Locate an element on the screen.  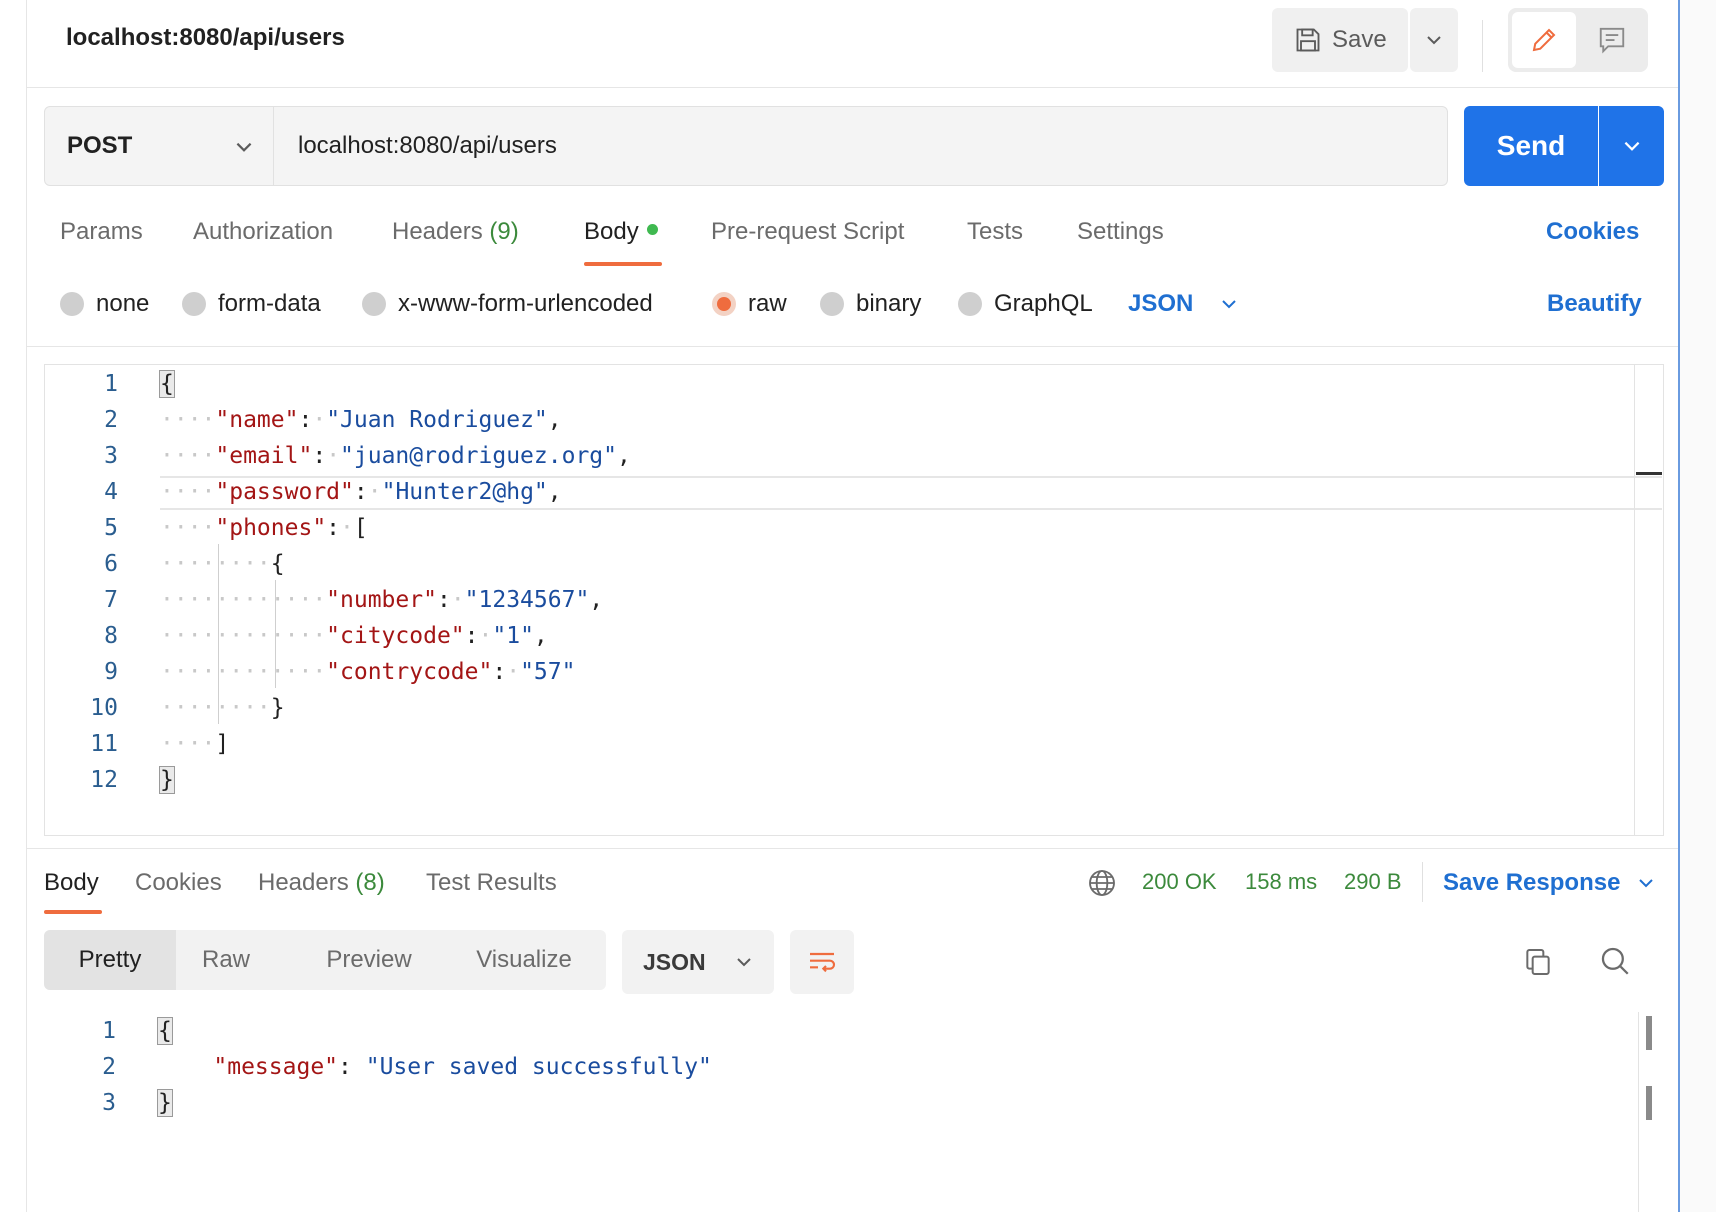
header-divider is located at coordinates (852, 87).